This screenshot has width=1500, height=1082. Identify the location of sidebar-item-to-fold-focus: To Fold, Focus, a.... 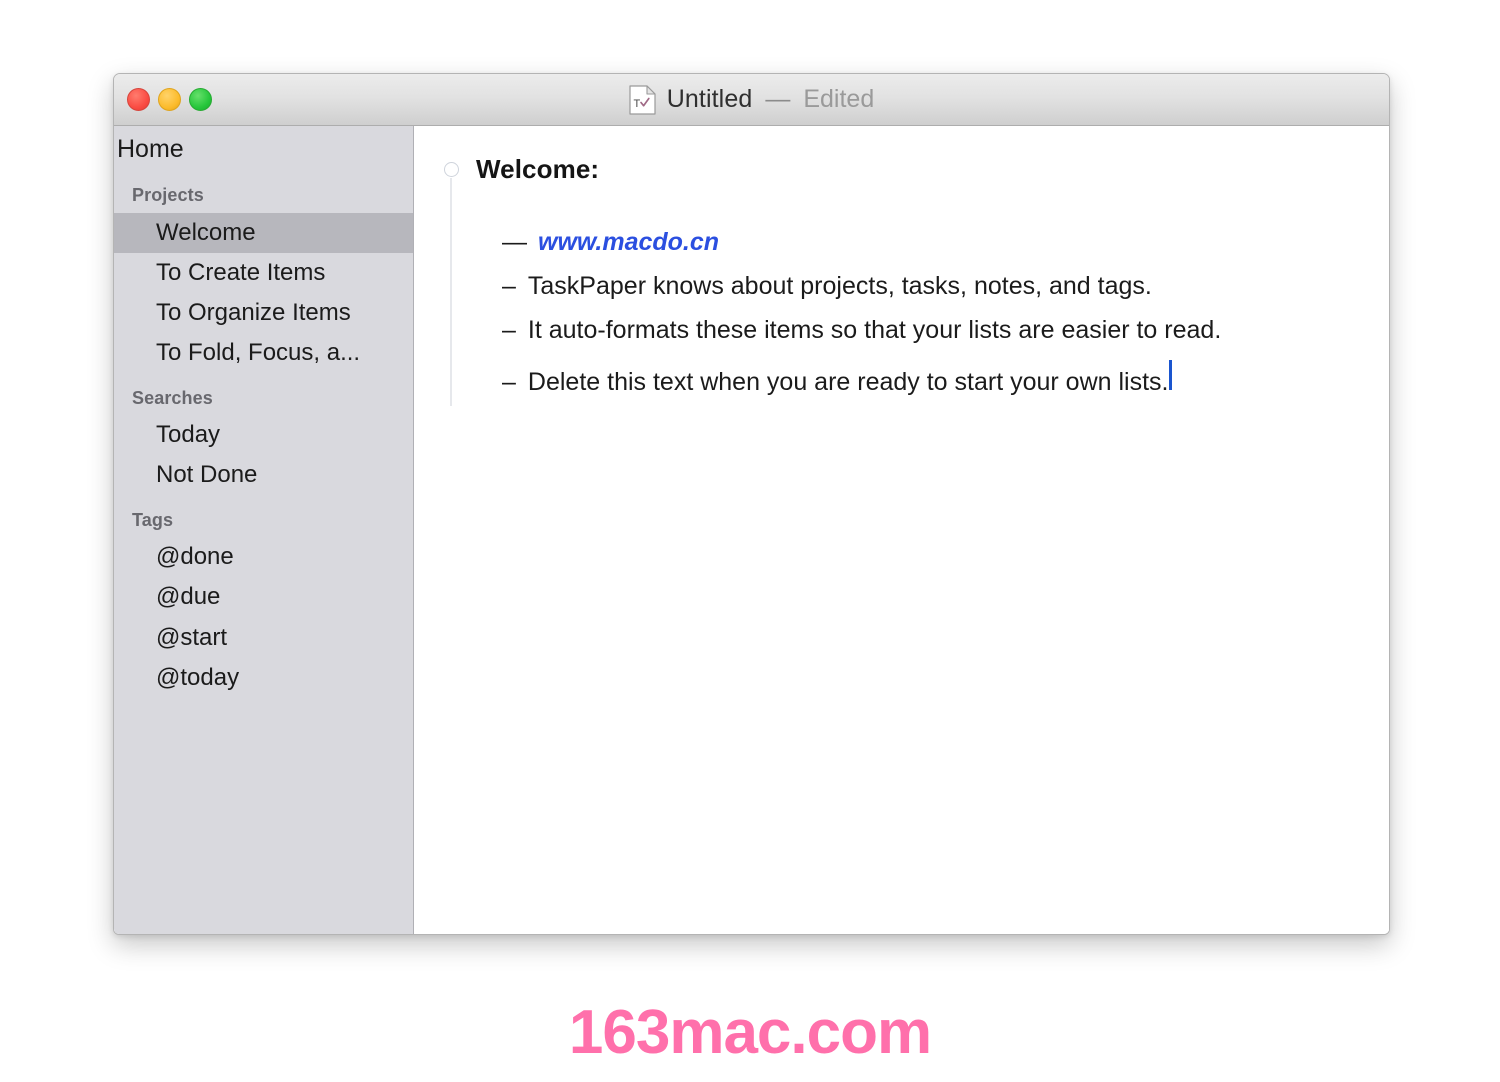
(263, 353).